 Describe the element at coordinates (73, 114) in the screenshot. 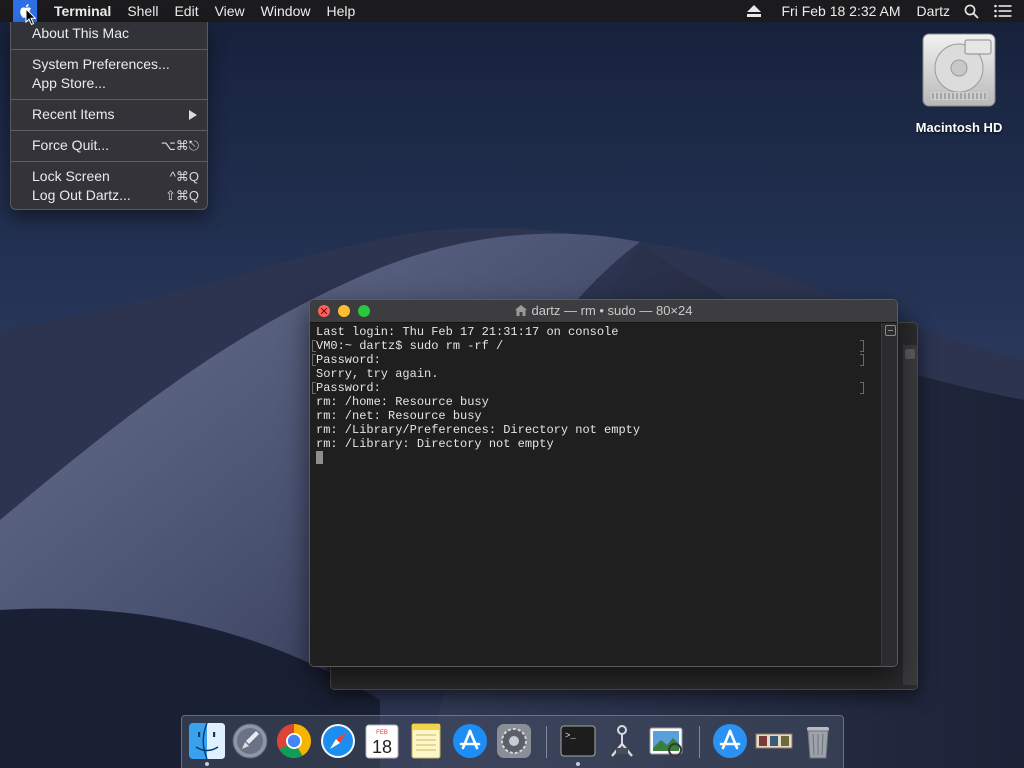

I see `menu-item-label: Recent Items` at that location.